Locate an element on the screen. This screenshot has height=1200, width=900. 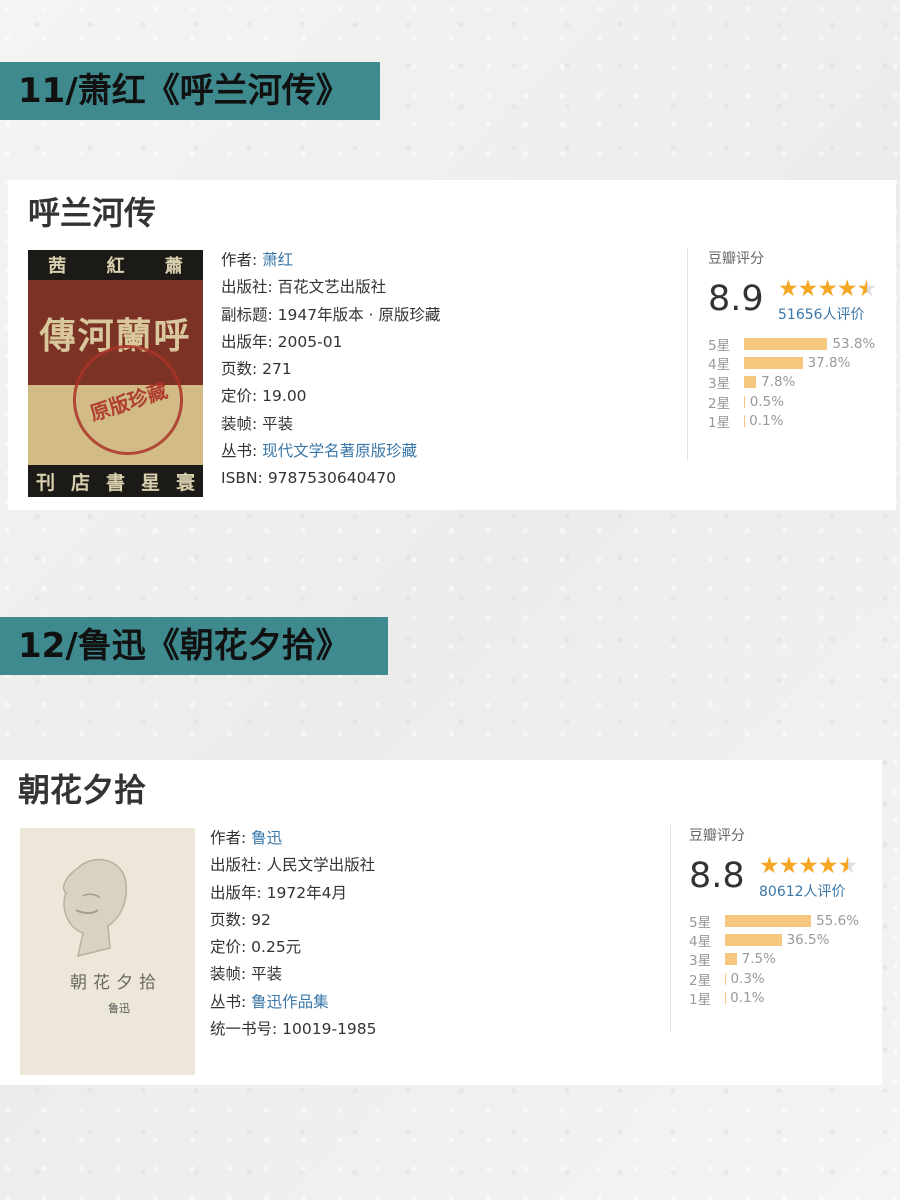
section-banner-11: 11/萧红《呼兰河传》 is located at coordinates (190, 91).